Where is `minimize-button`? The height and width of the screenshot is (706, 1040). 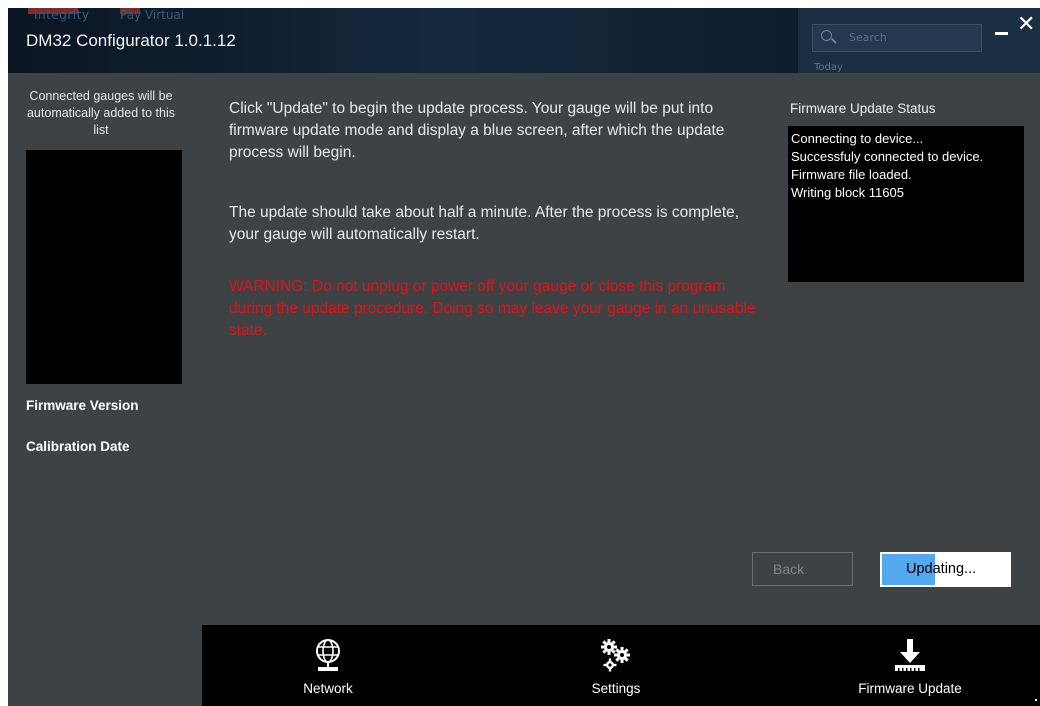
minimize-button is located at coordinates (1002, 27).